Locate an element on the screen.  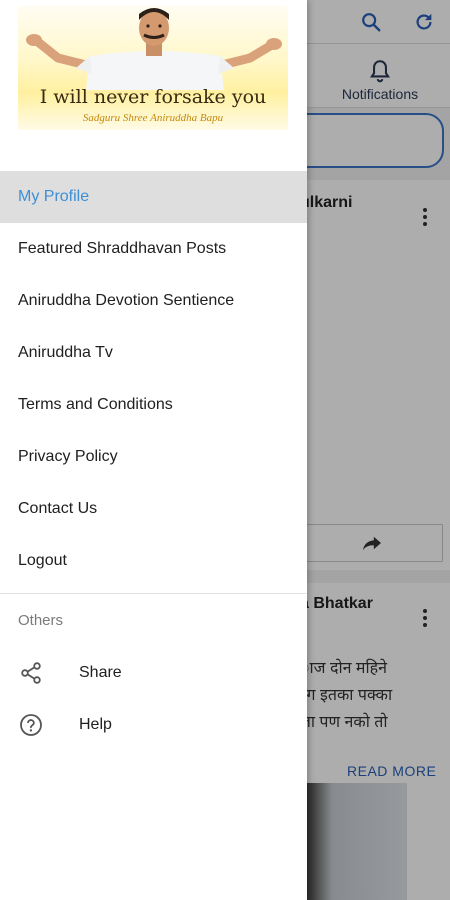
menu-item-featured-shraddhavan-posts: Featured Shraddhavan Posts is located at coordinates (153, 249).